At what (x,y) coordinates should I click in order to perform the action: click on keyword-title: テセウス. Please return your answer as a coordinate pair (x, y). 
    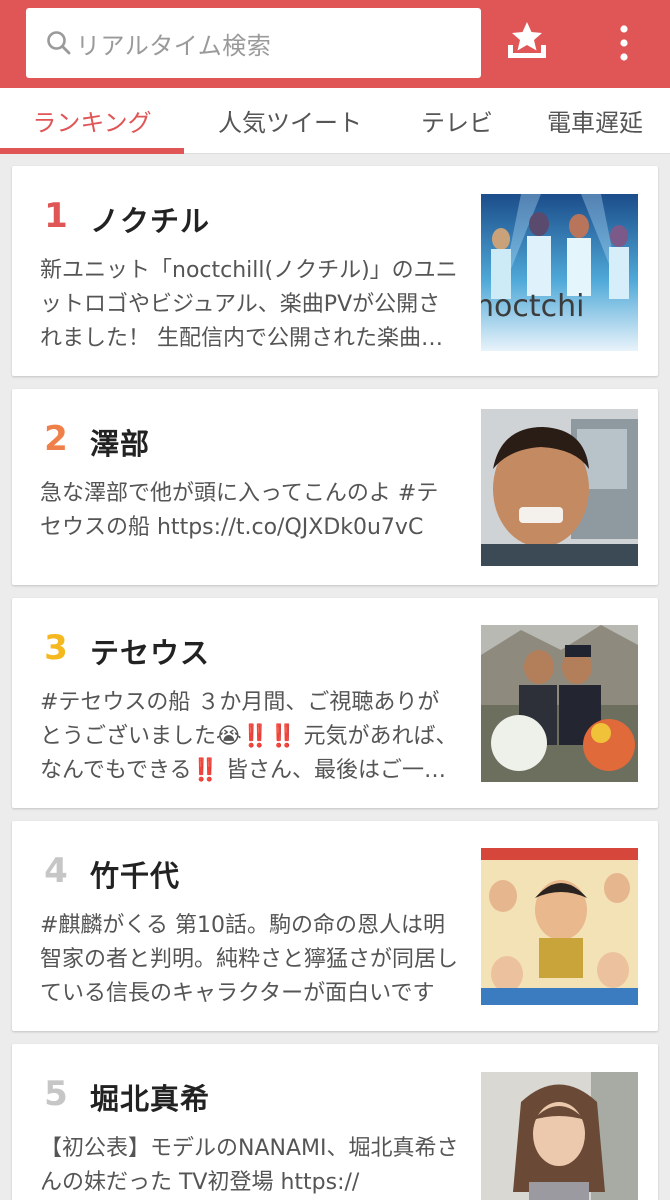
    Looking at the image, I should click on (150, 653).